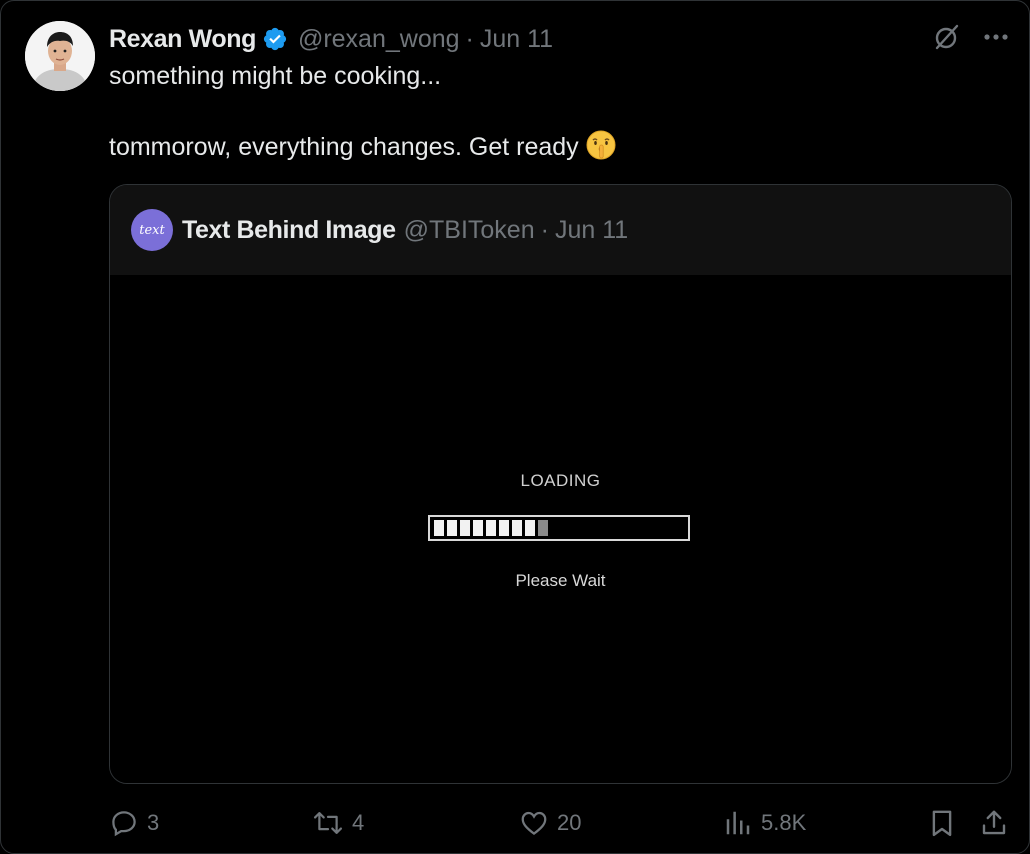 This screenshot has width=1030, height=854. What do you see at coordinates (182, 39) in the screenshot?
I see `author-display-name: Rexan Wong` at bounding box center [182, 39].